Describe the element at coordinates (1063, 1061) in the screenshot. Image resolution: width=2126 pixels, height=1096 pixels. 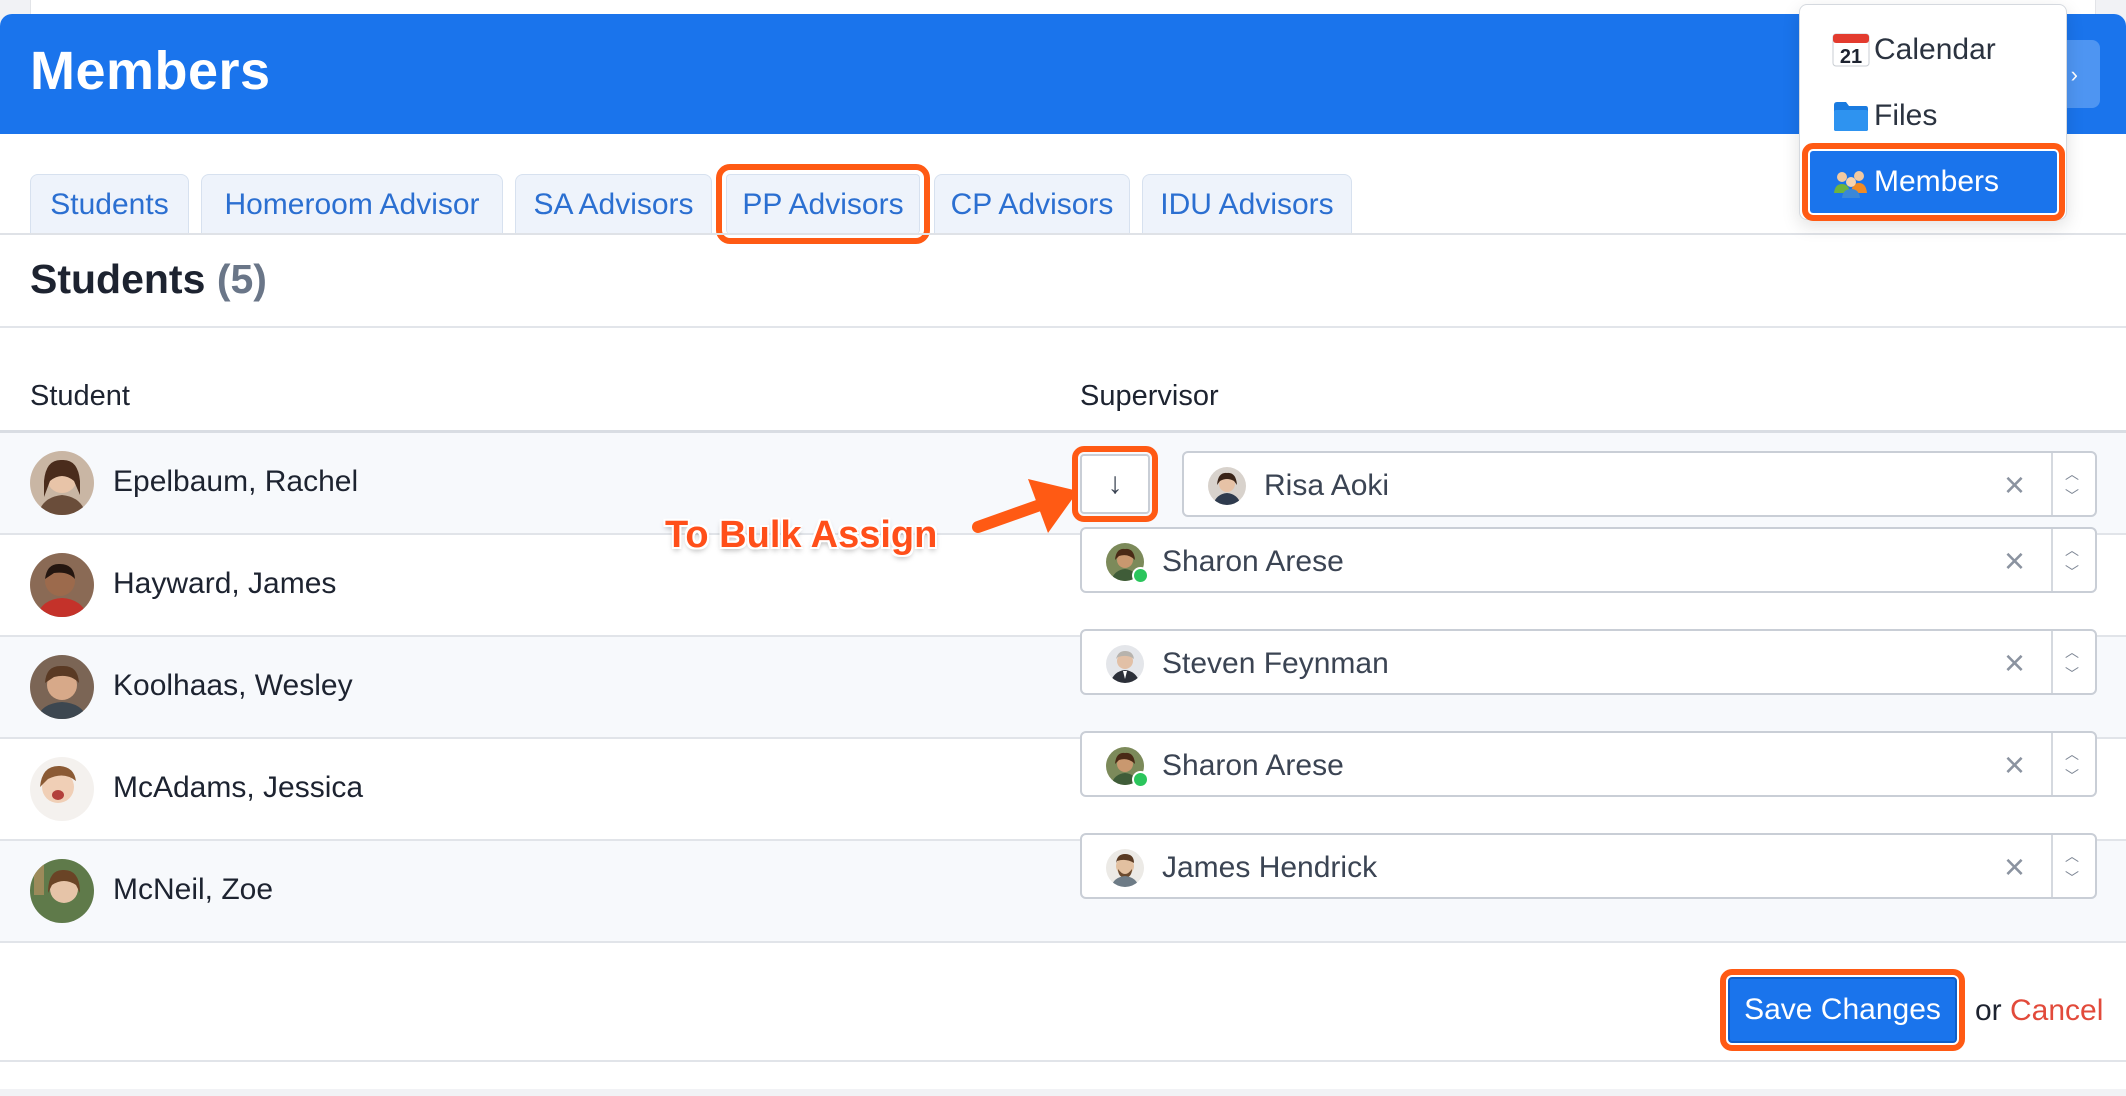
I see `footer-divider` at that location.